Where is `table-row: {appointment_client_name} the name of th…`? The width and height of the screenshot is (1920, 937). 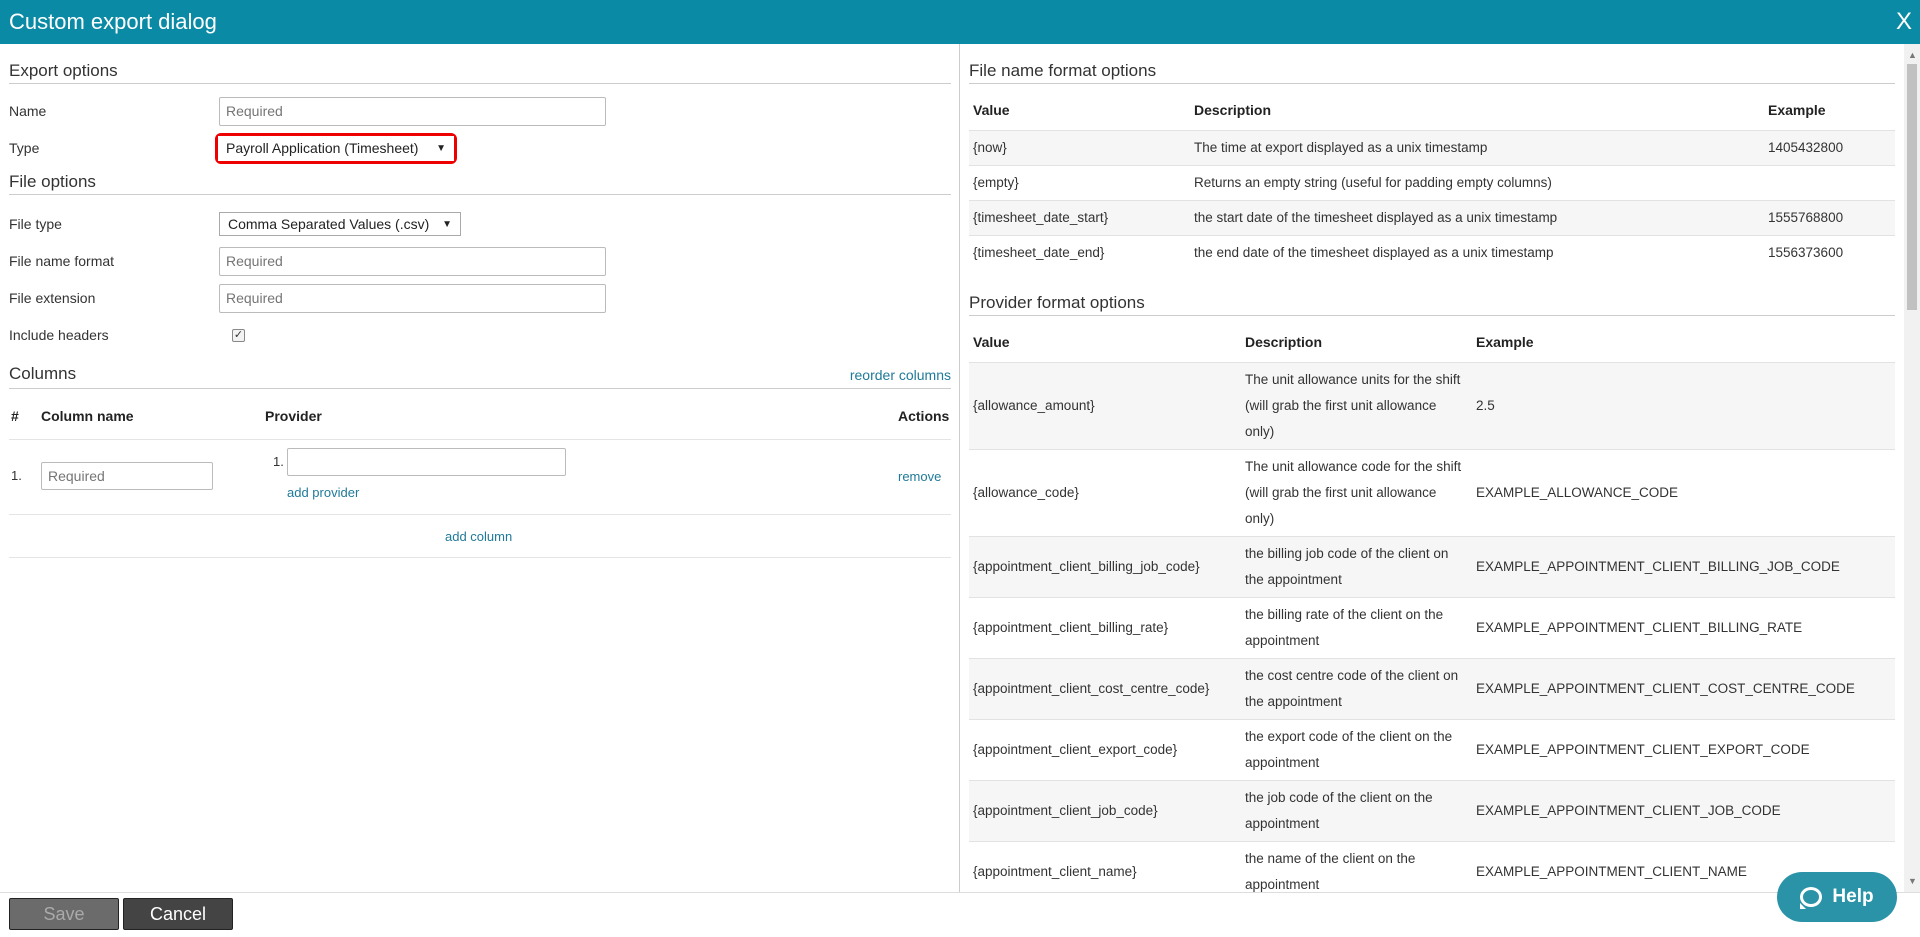 table-row: {appointment_client_name} the name of th… is located at coordinates (1432, 866).